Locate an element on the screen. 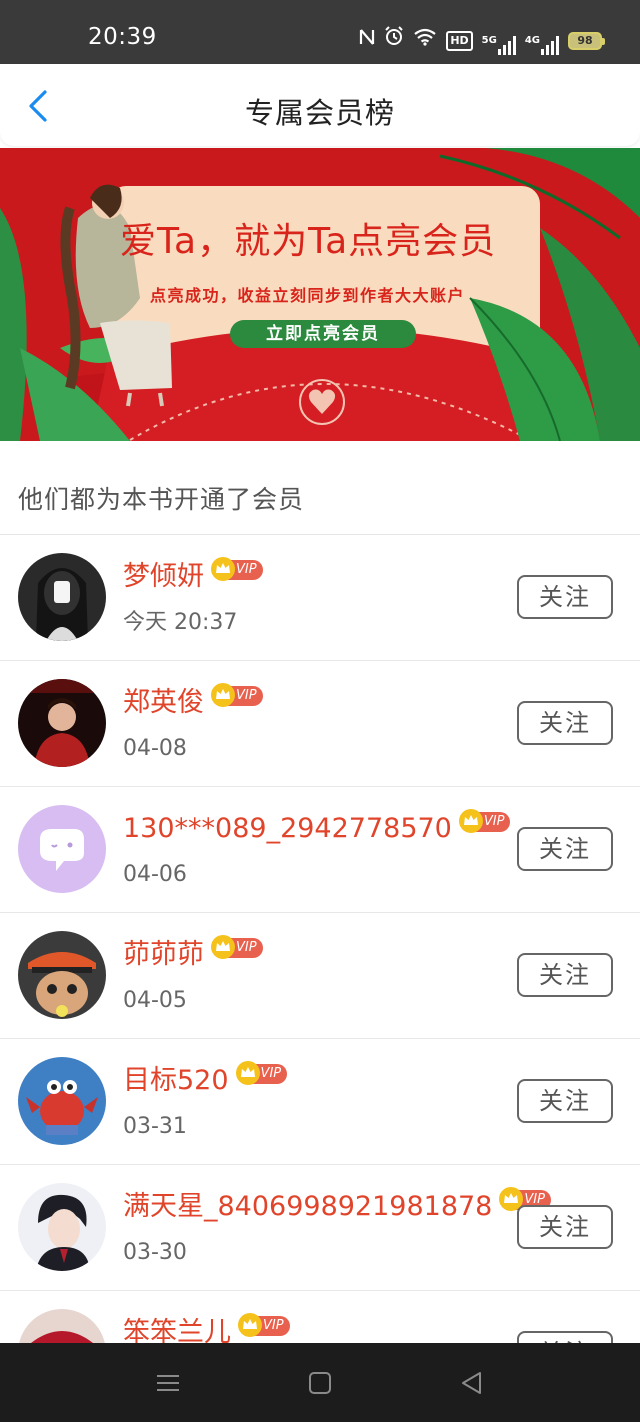  member-name: 笨笨兰儿 is located at coordinates (177, 1328).